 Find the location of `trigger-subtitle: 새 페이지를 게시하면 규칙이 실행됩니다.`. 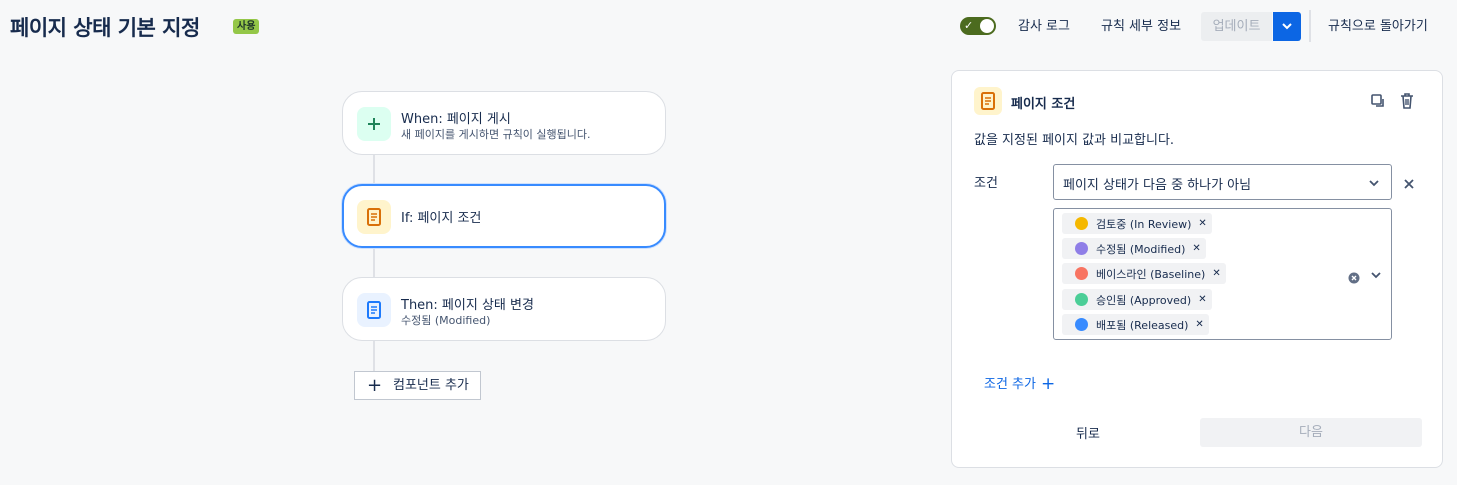

trigger-subtitle: 새 페이지를 게시하면 규칙이 실행됩니다. is located at coordinates (496, 134).